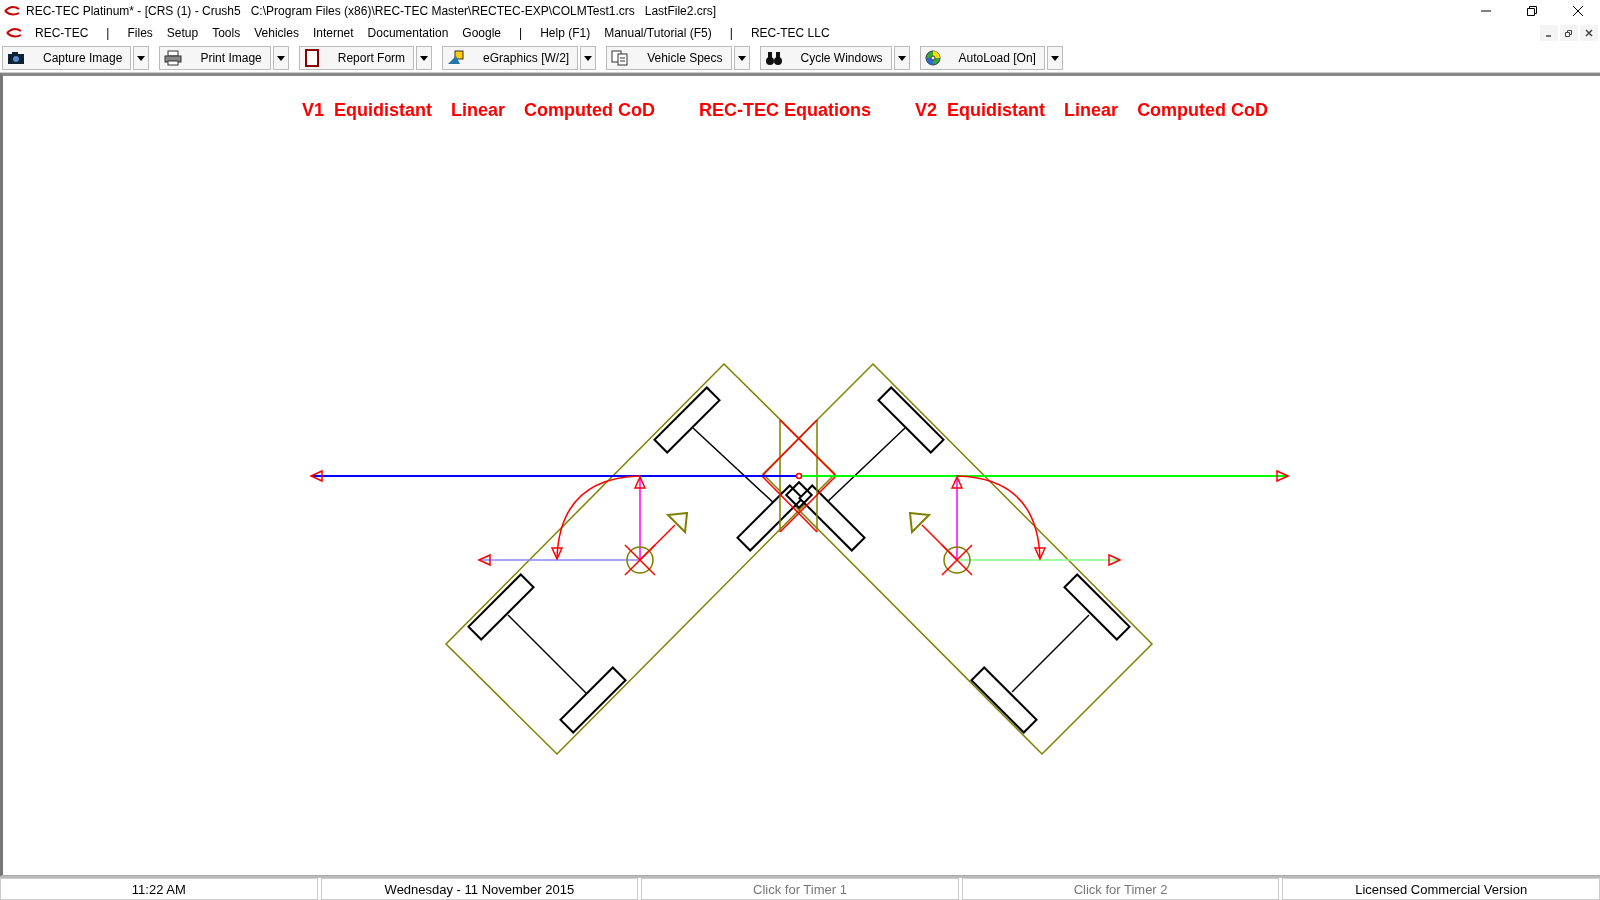 The height and width of the screenshot is (900, 1600). I want to click on graphics-icon, so click(456, 58).